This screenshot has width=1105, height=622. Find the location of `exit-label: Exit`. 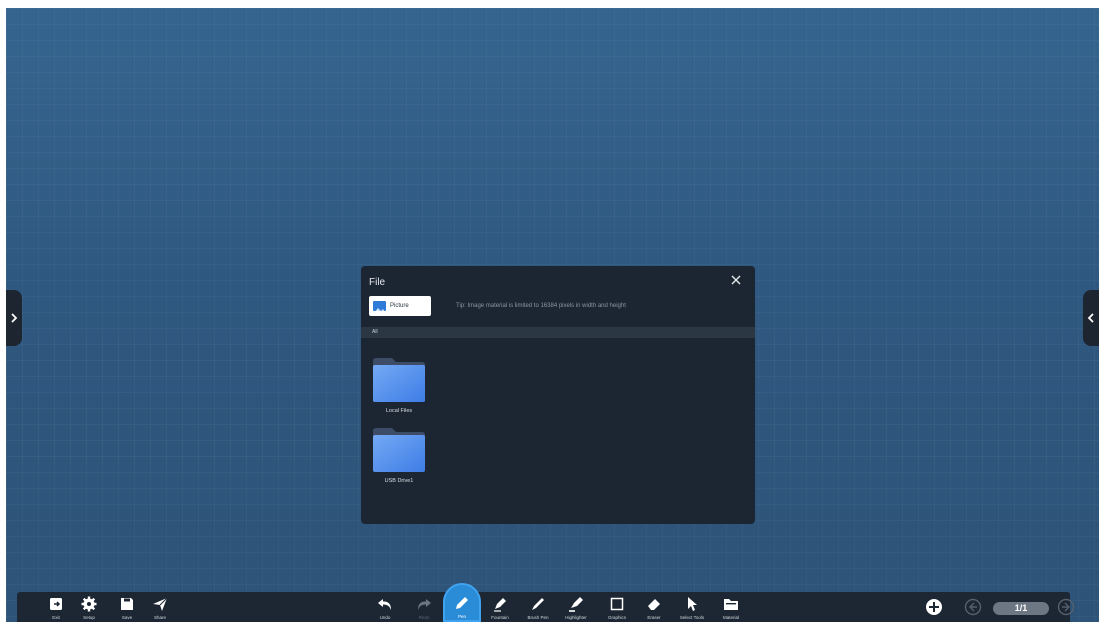

exit-label: Exit is located at coordinates (56, 617).